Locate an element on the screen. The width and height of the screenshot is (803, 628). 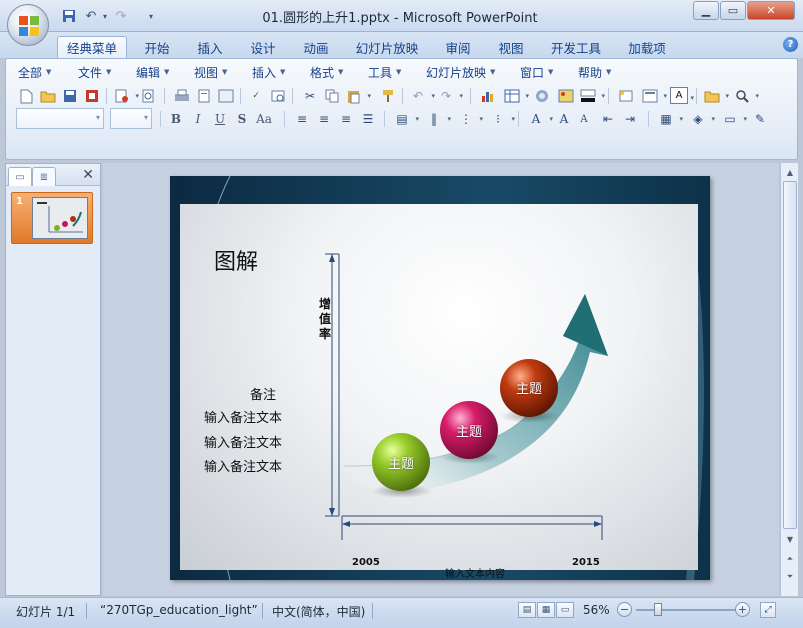
research-icon is located at coordinates (125, 96).